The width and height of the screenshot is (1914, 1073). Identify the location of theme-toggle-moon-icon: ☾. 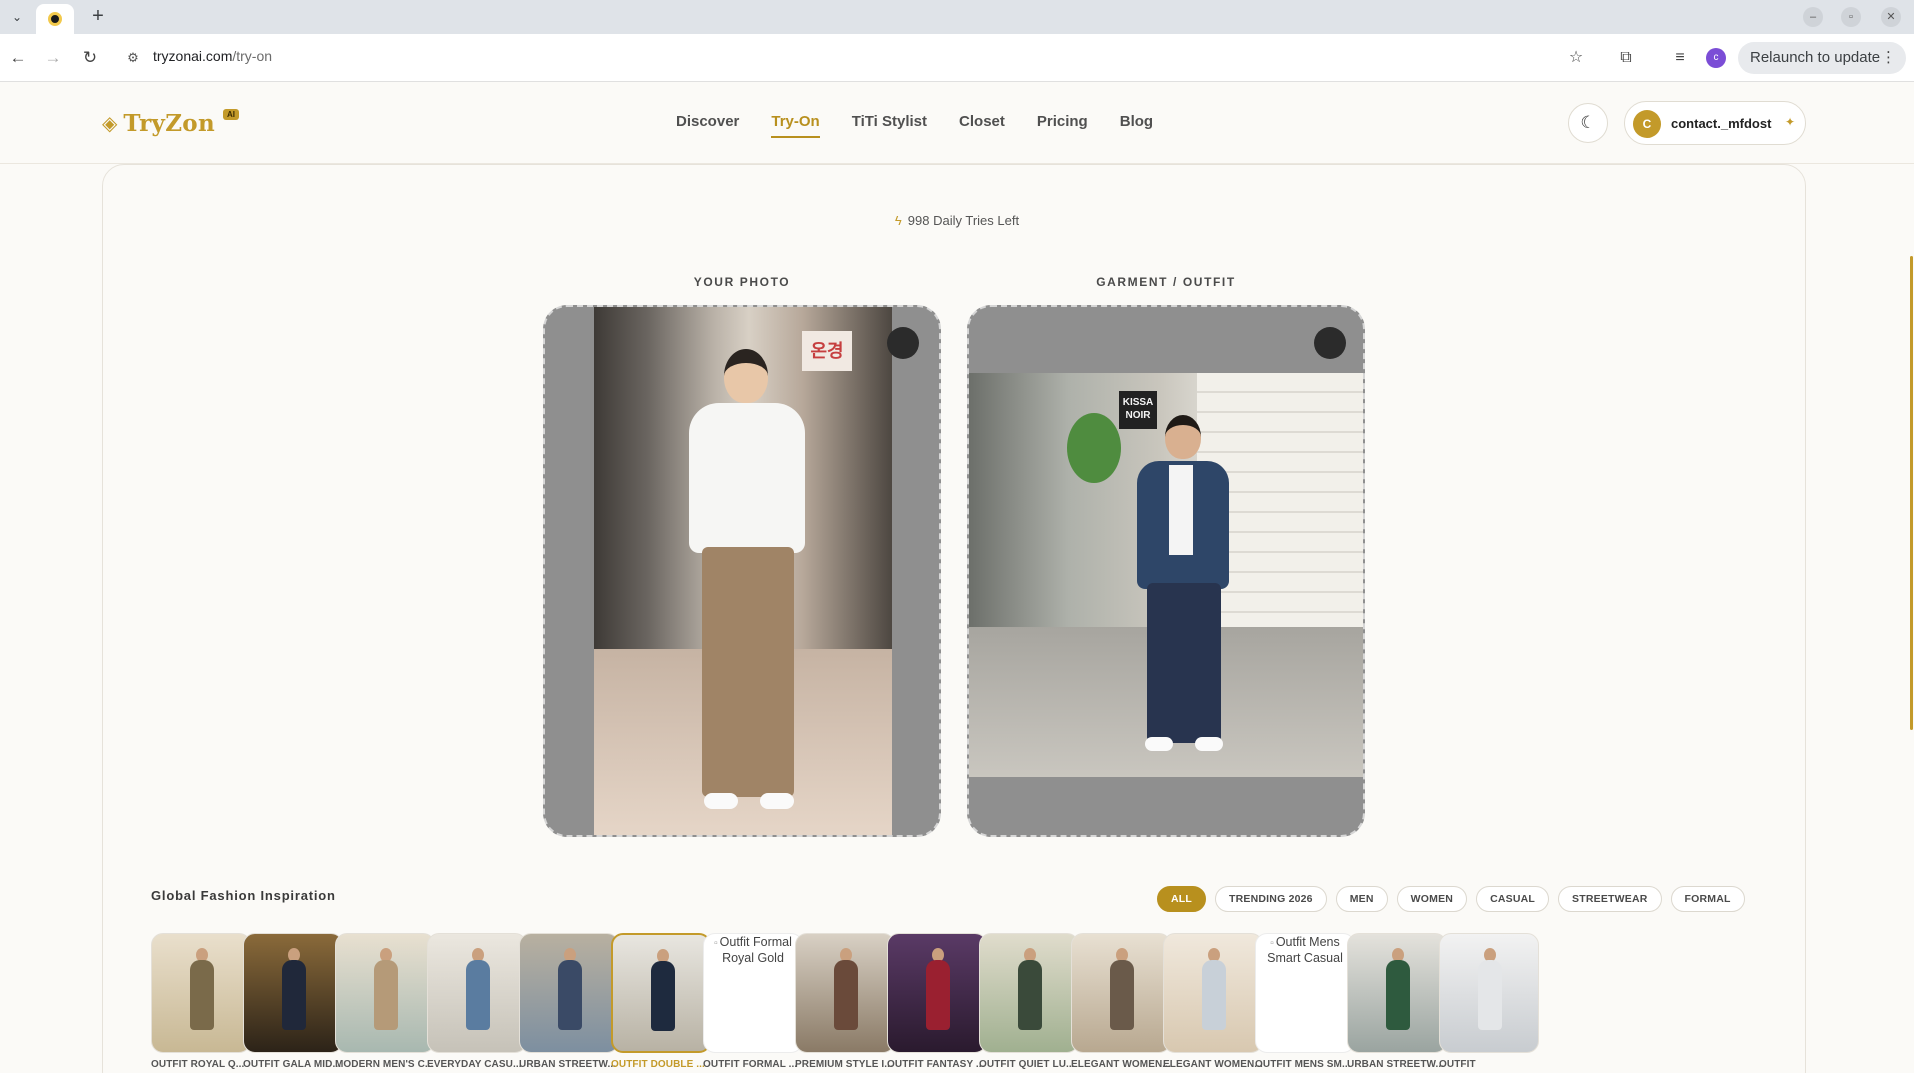
(1588, 123).